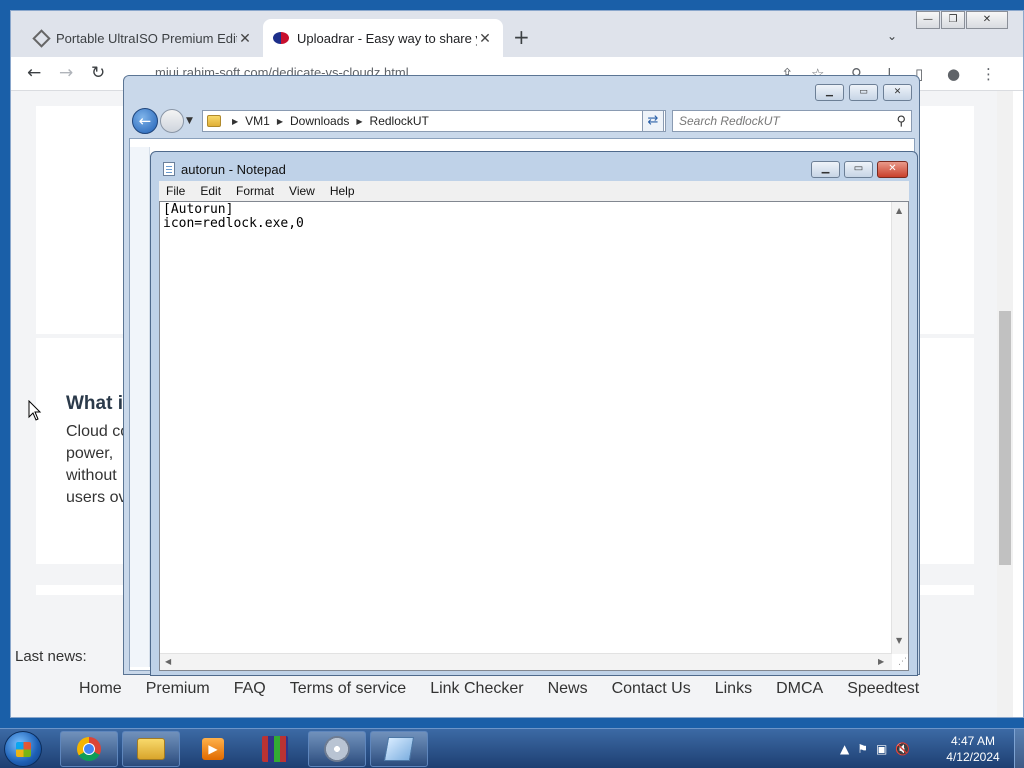  I want to click on footer-link-links: Links, so click(733, 689).